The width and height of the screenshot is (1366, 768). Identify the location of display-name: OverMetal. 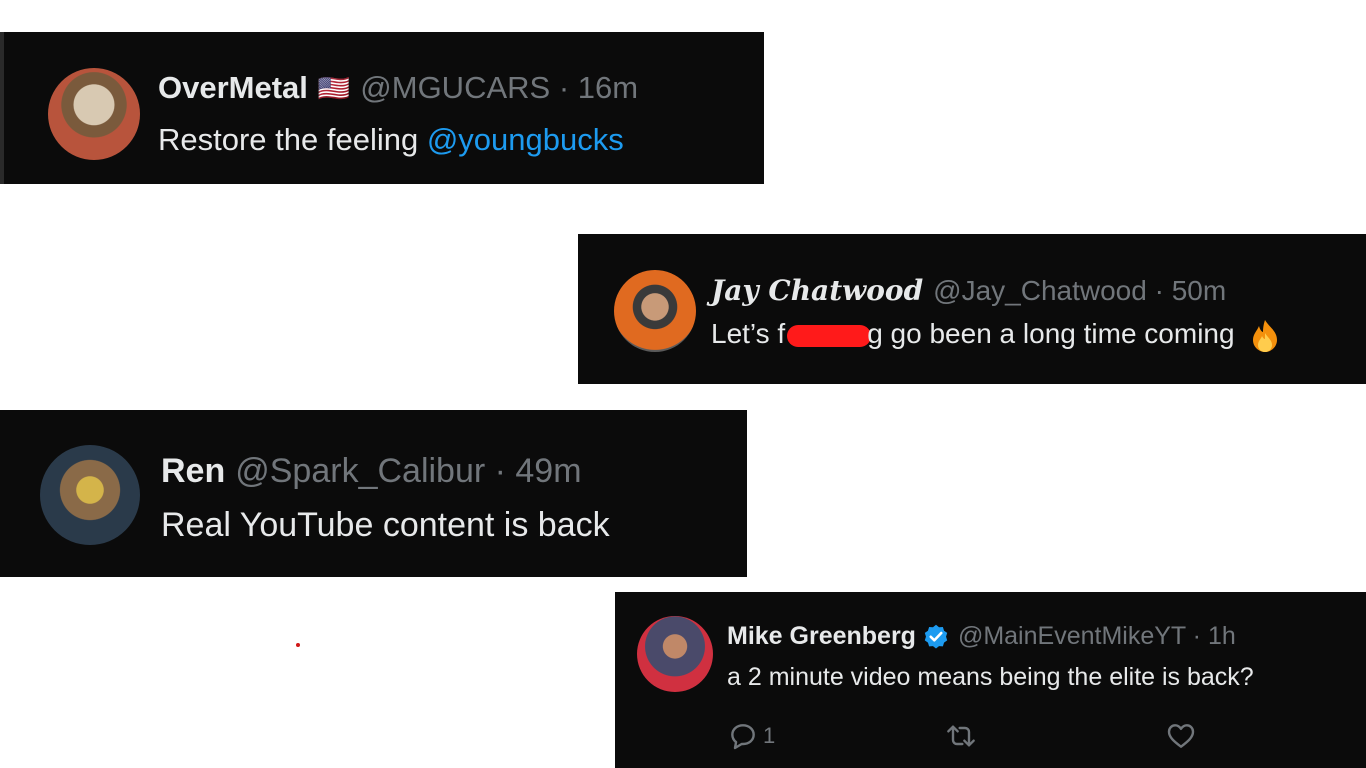
(233, 88).